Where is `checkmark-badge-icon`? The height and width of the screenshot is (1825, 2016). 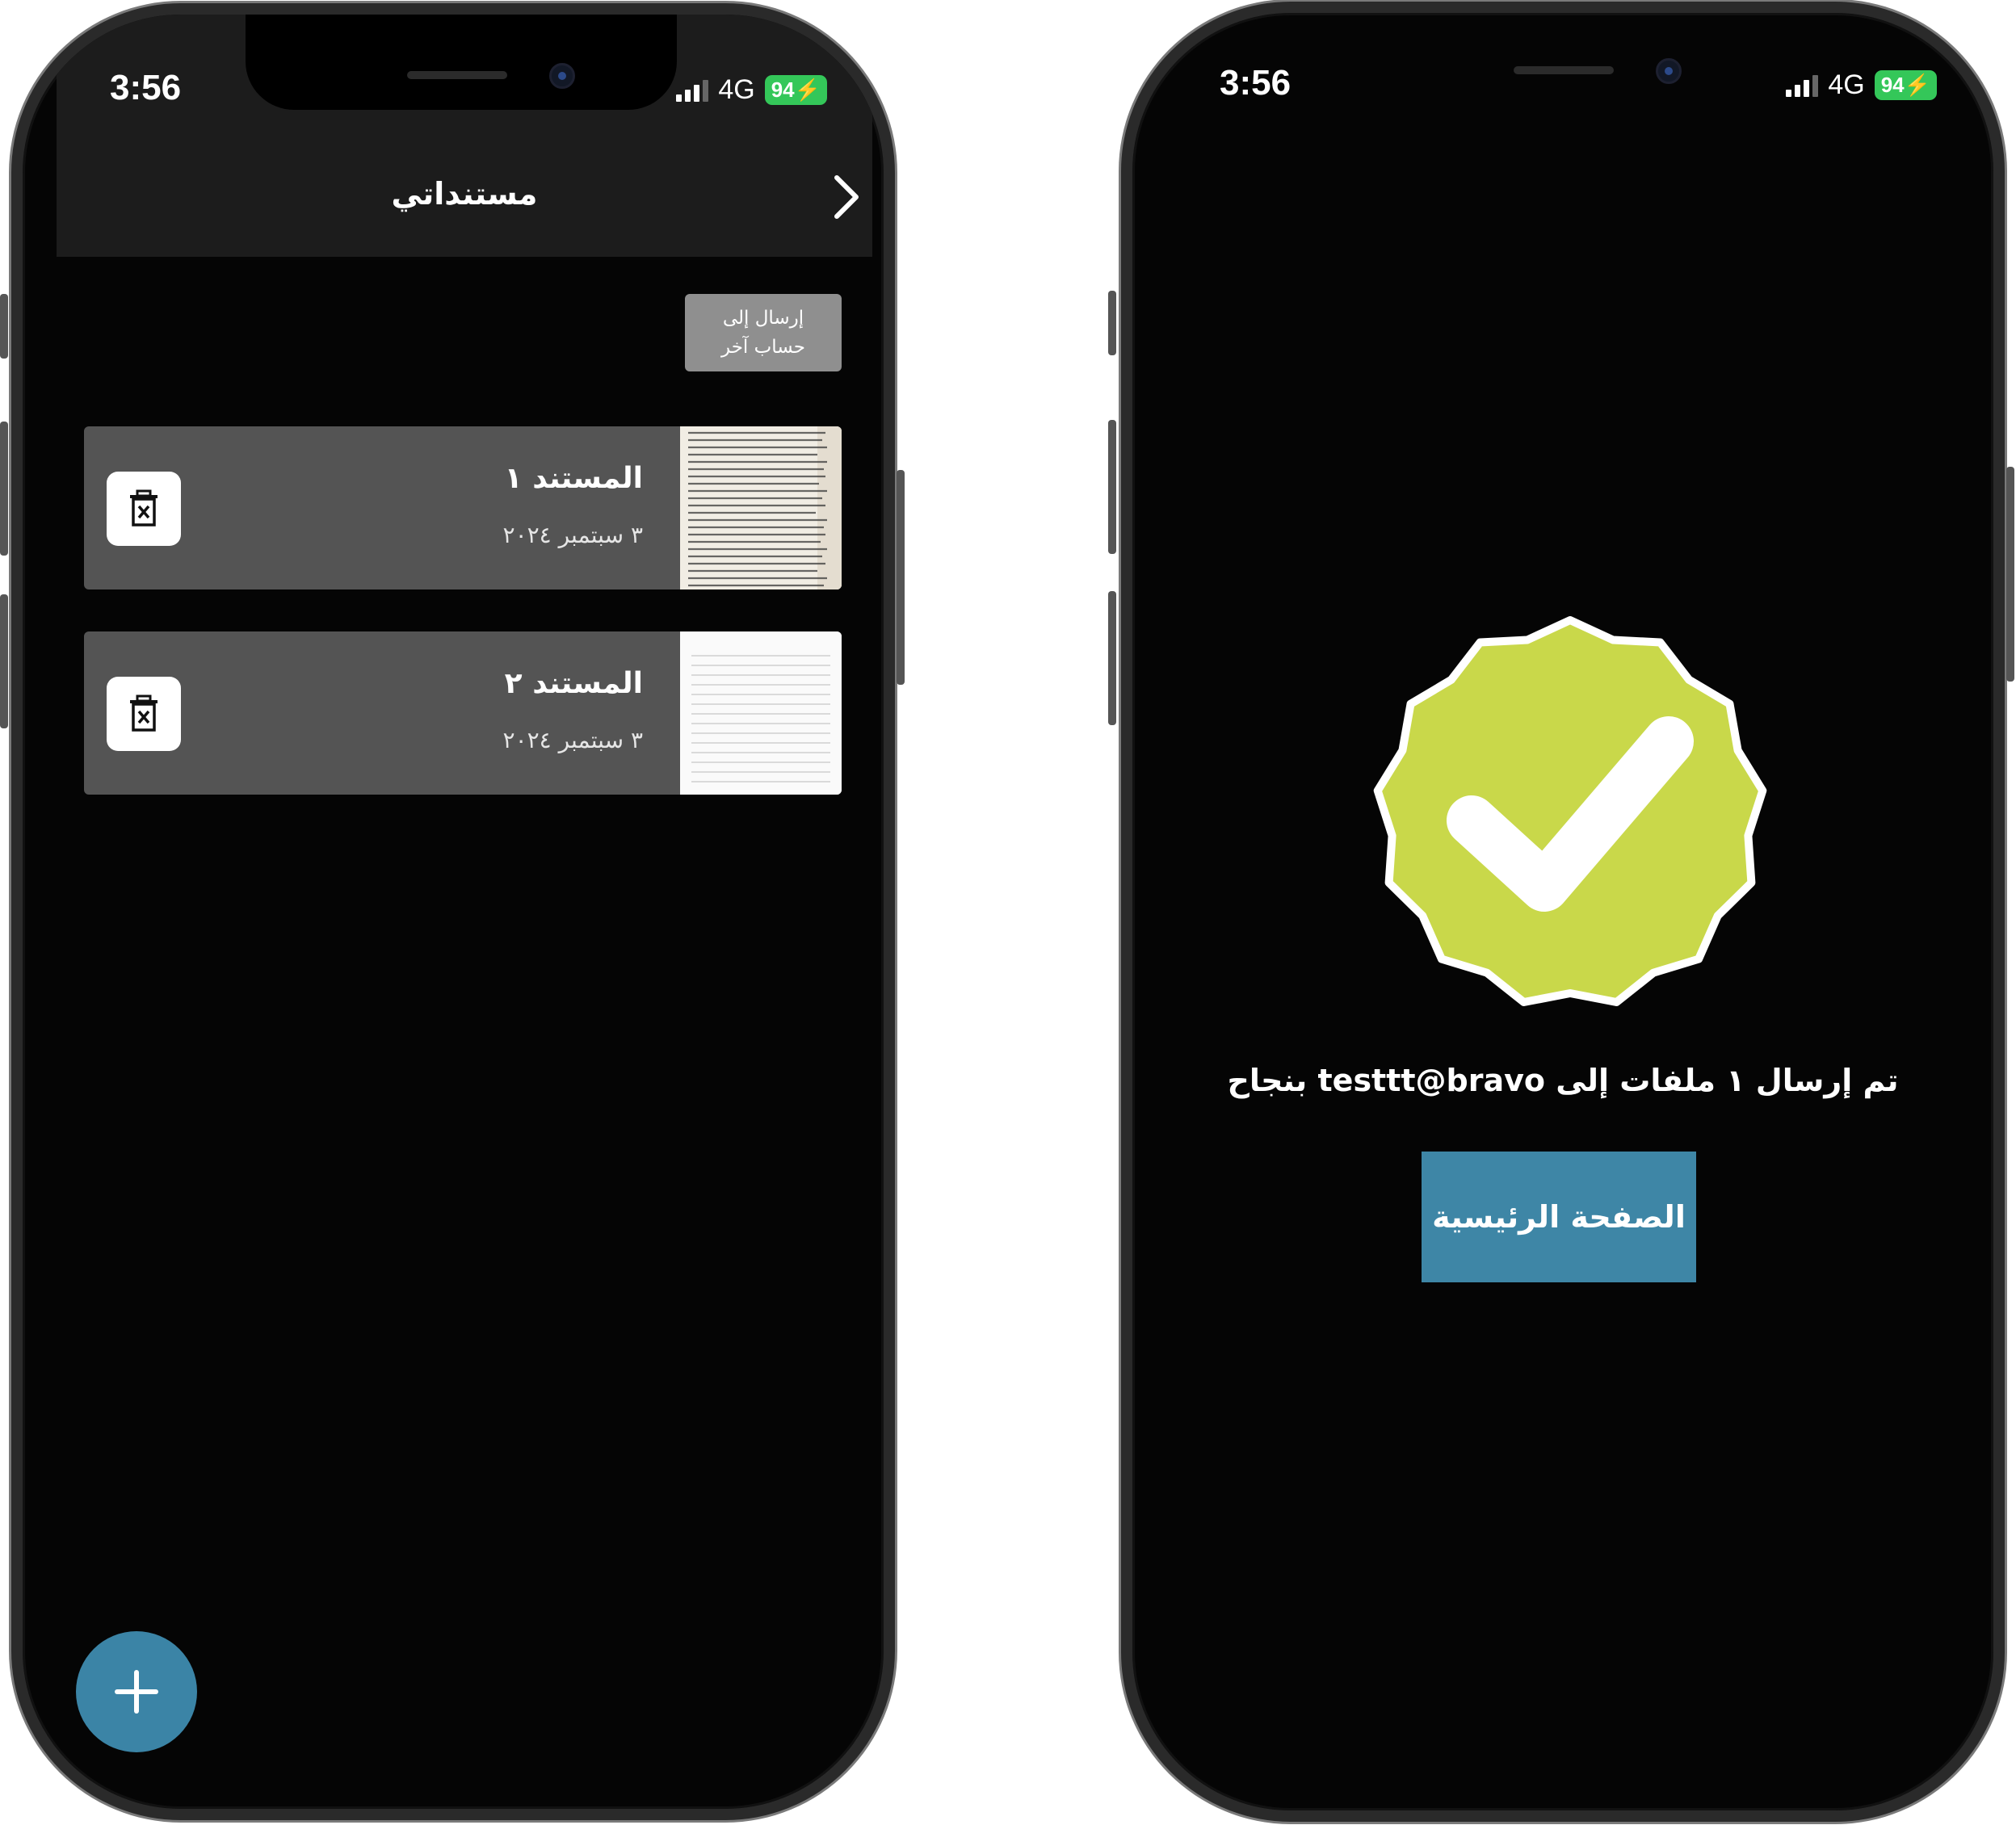 checkmark-badge-icon is located at coordinates (1570, 811).